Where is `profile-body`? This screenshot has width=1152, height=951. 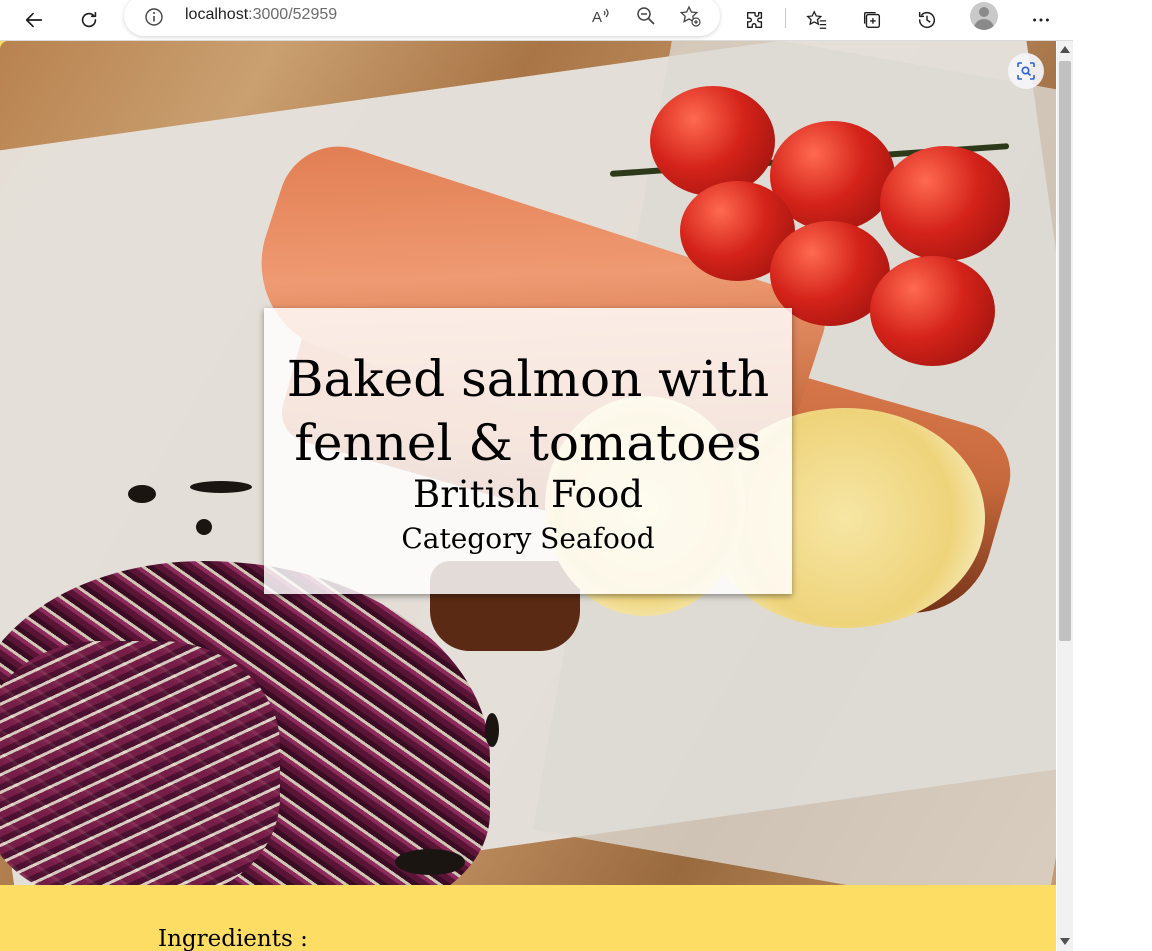
profile-body is located at coordinates (984, 24).